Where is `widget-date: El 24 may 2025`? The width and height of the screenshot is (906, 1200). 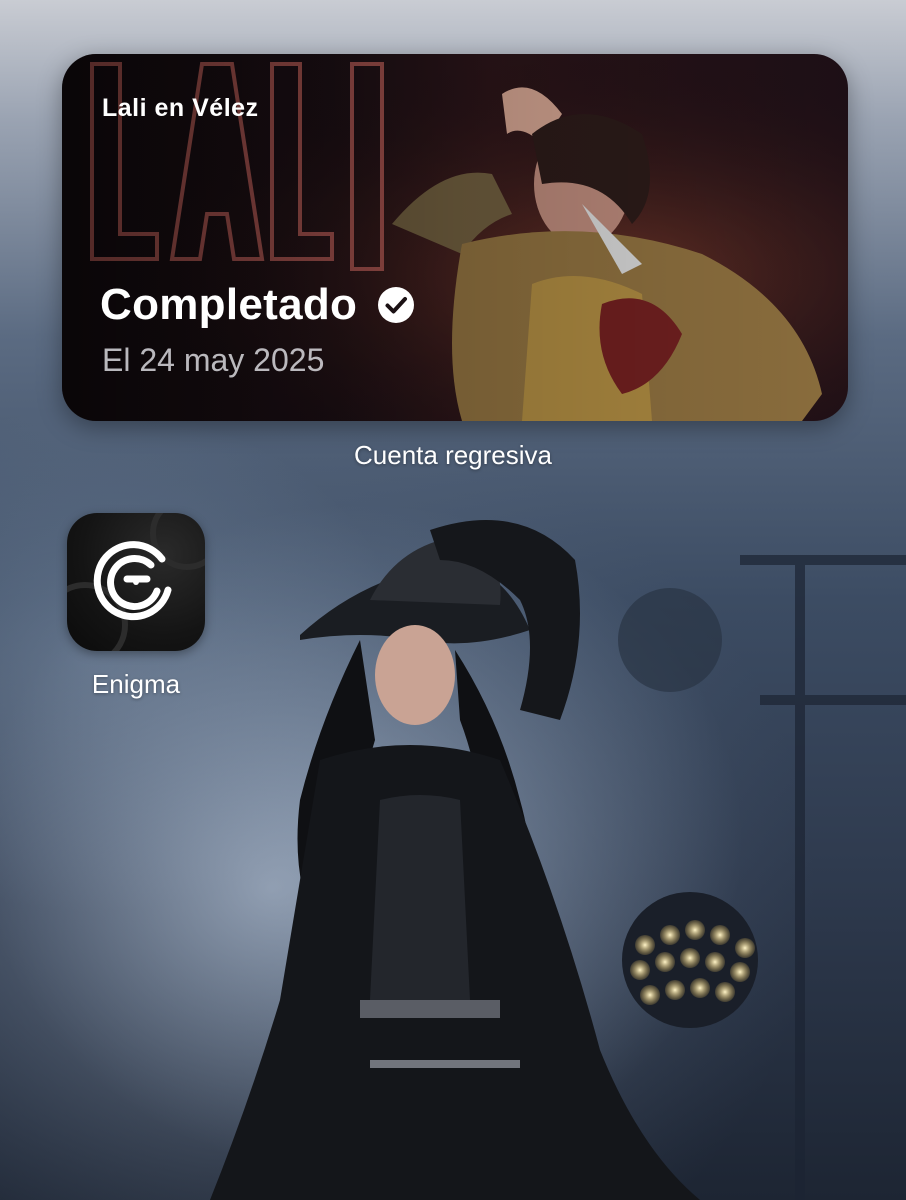
widget-date: El 24 may 2025 is located at coordinates (213, 360).